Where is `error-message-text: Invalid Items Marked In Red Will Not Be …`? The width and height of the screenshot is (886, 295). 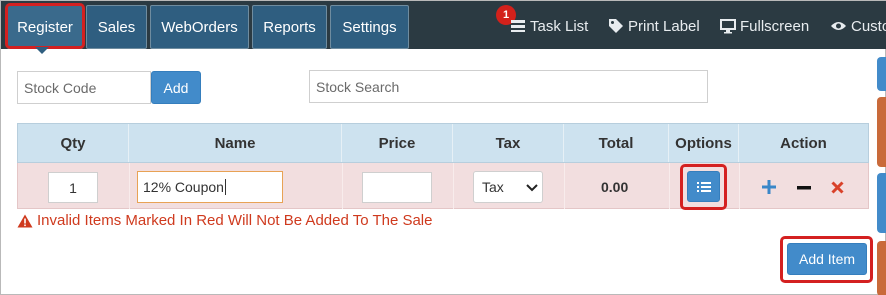 error-message-text: Invalid Items Marked In Red Will Not Be … is located at coordinates (235, 220).